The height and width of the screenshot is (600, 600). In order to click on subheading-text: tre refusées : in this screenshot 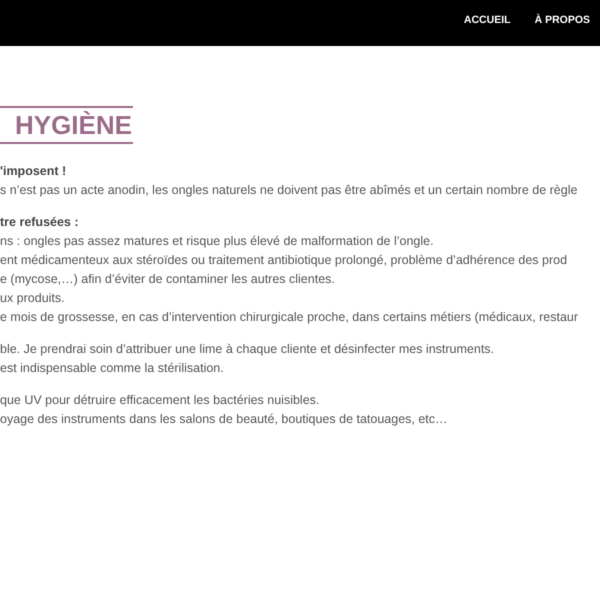, I will do `click(40, 222)`.